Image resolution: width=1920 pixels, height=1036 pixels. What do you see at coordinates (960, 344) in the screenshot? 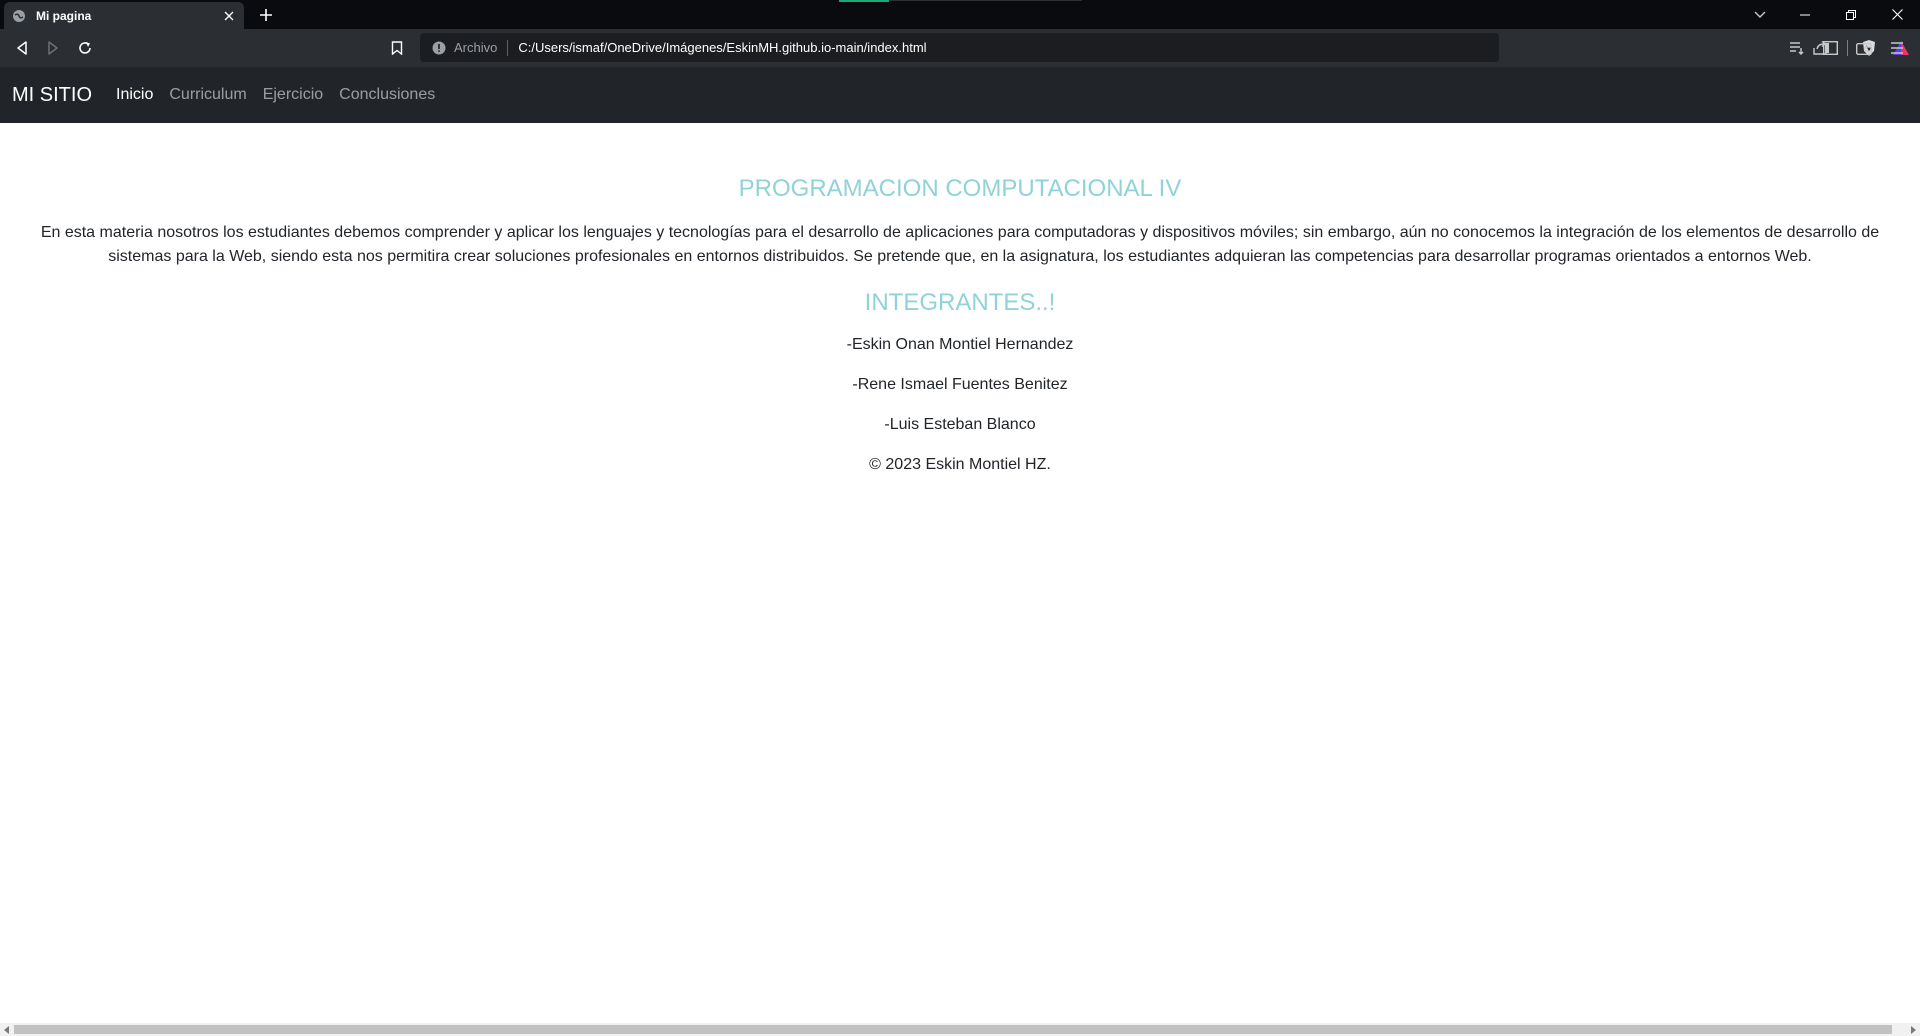
I see `member-item: -Eskin Onan Montiel Hernandez` at bounding box center [960, 344].